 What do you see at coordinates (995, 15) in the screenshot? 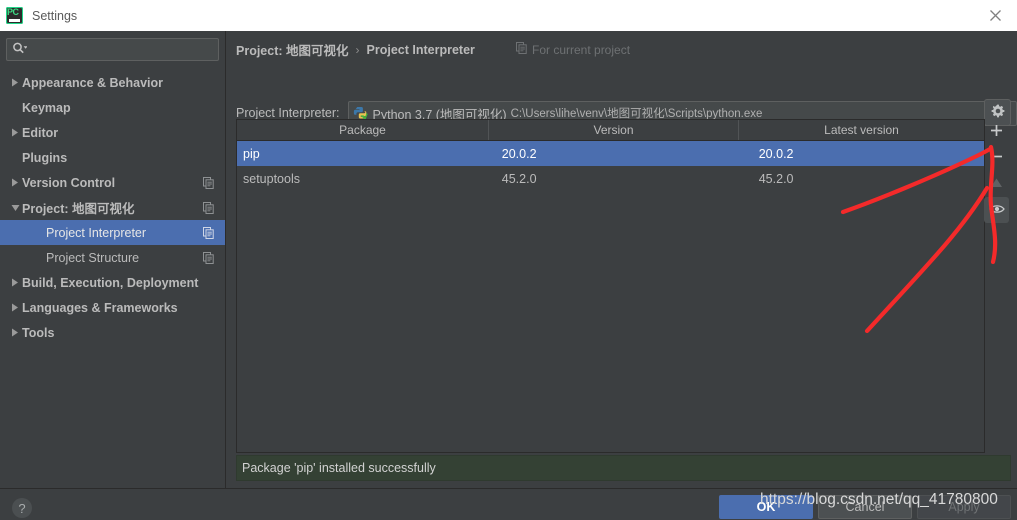
I see `close-icon` at bounding box center [995, 15].